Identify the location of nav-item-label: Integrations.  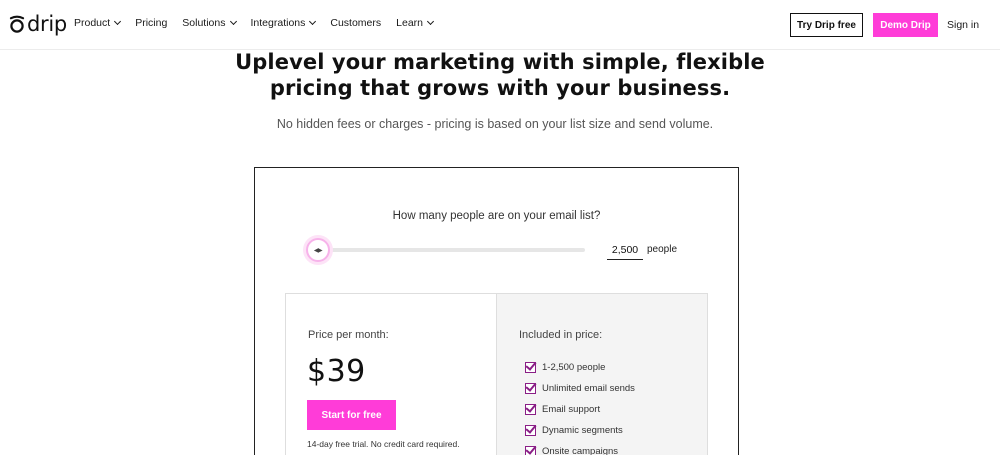
(278, 23).